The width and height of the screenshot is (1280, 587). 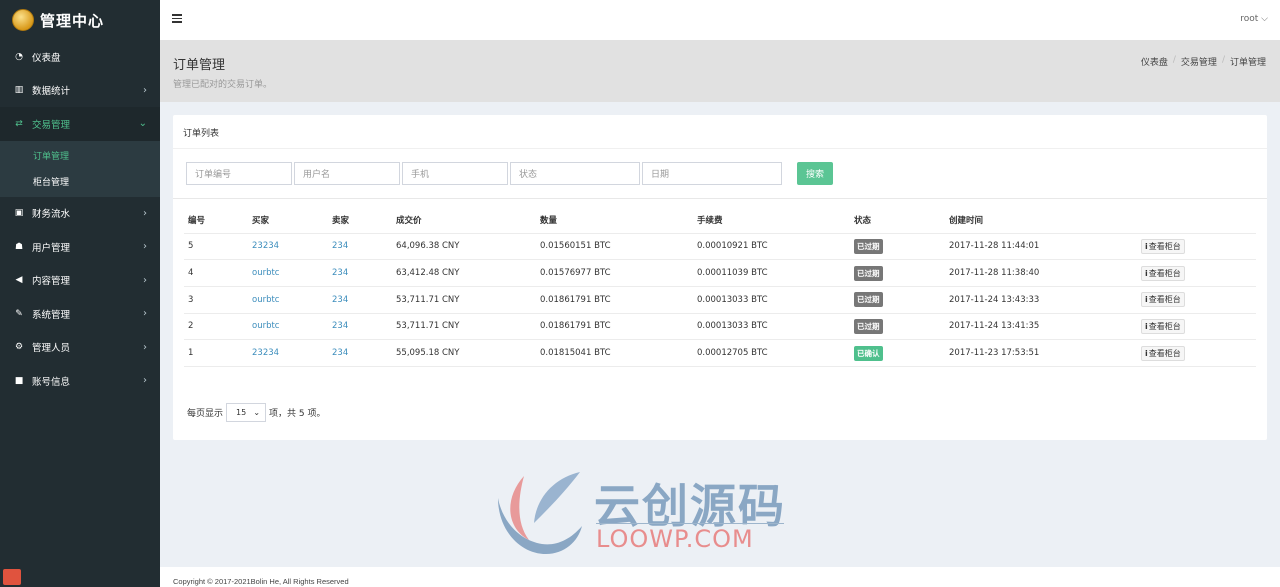 What do you see at coordinates (216, 247) in the screenshot?
I see `cell-id: 5` at bounding box center [216, 247].